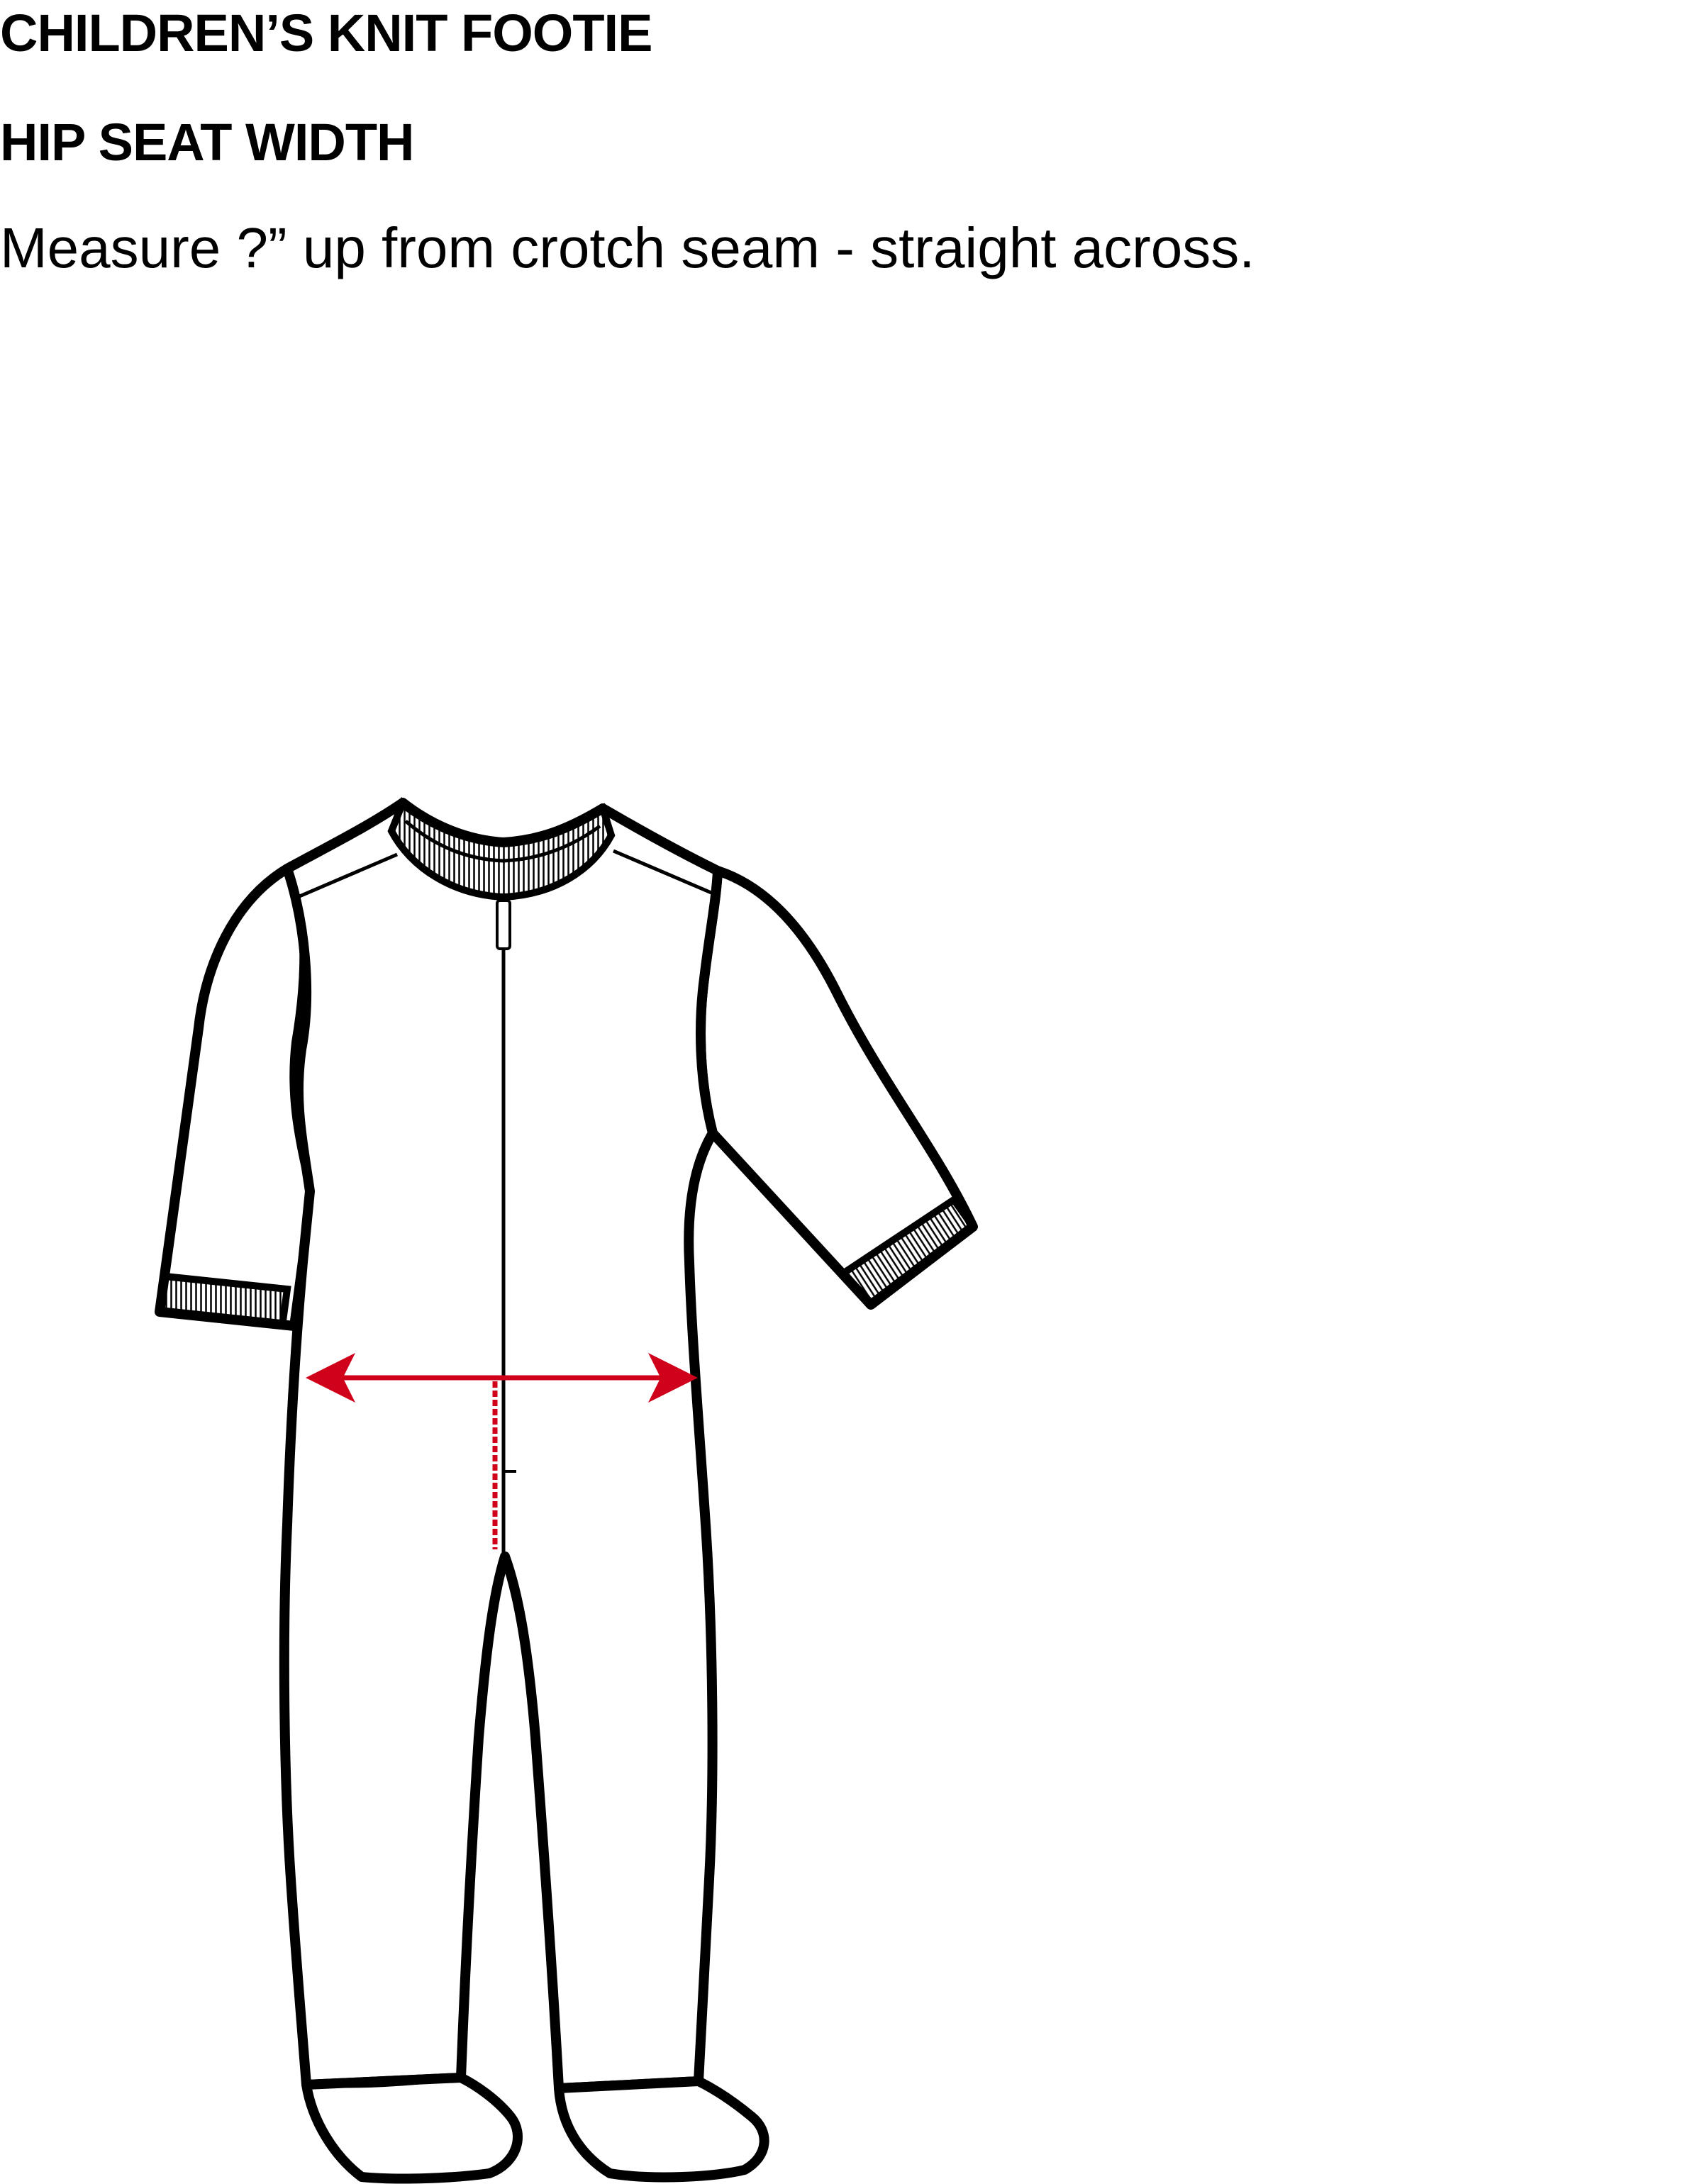 The width and height of the screenshot is (1702, 2184). What do you see at coordinates (236, 1098) in the screenshot?
I see `left-sleeve` at bounding box center [236, 1098].